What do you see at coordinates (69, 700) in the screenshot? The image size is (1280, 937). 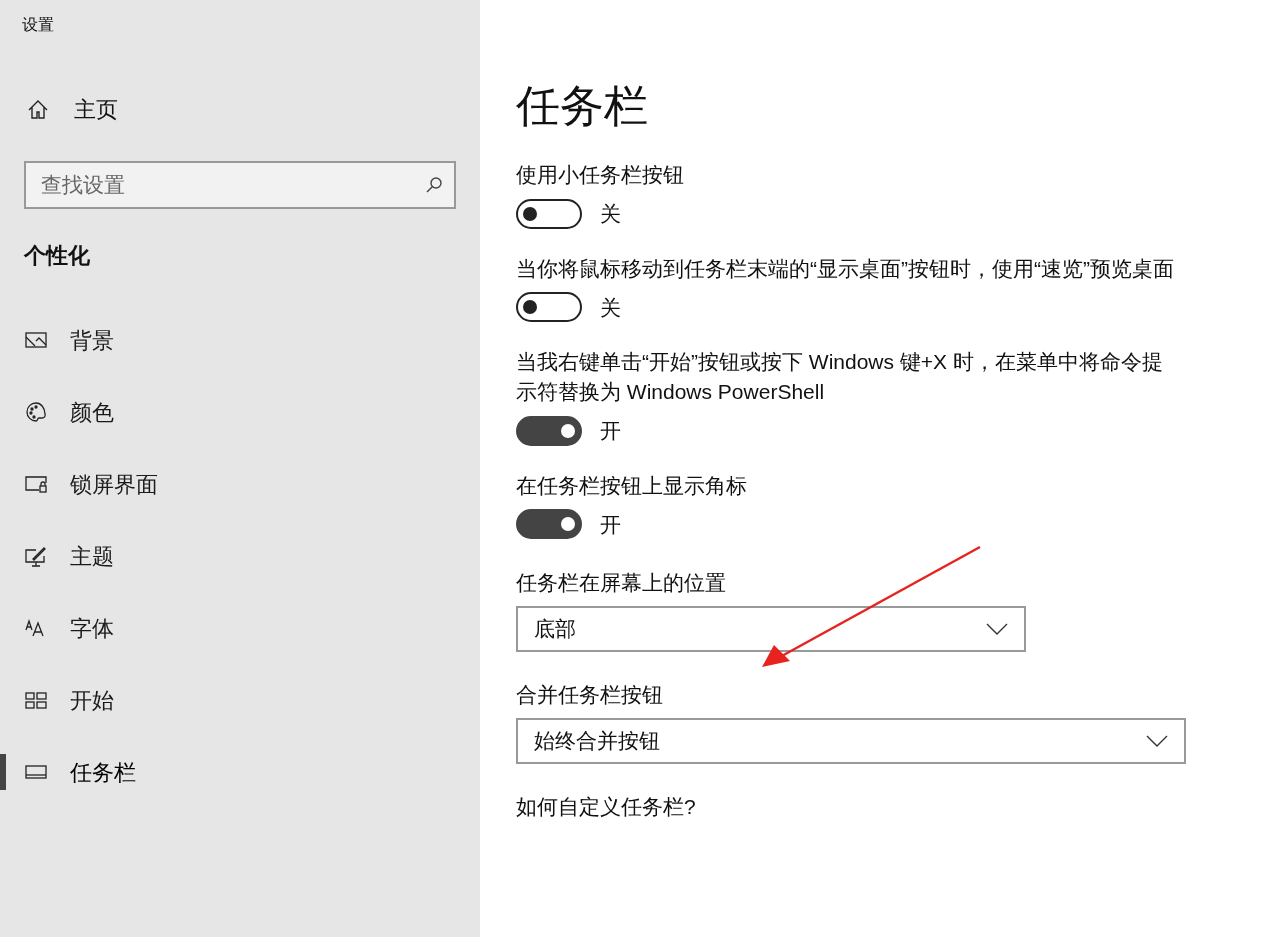 I see `sidebar-item: 开始` at bounding box center [69, 700].